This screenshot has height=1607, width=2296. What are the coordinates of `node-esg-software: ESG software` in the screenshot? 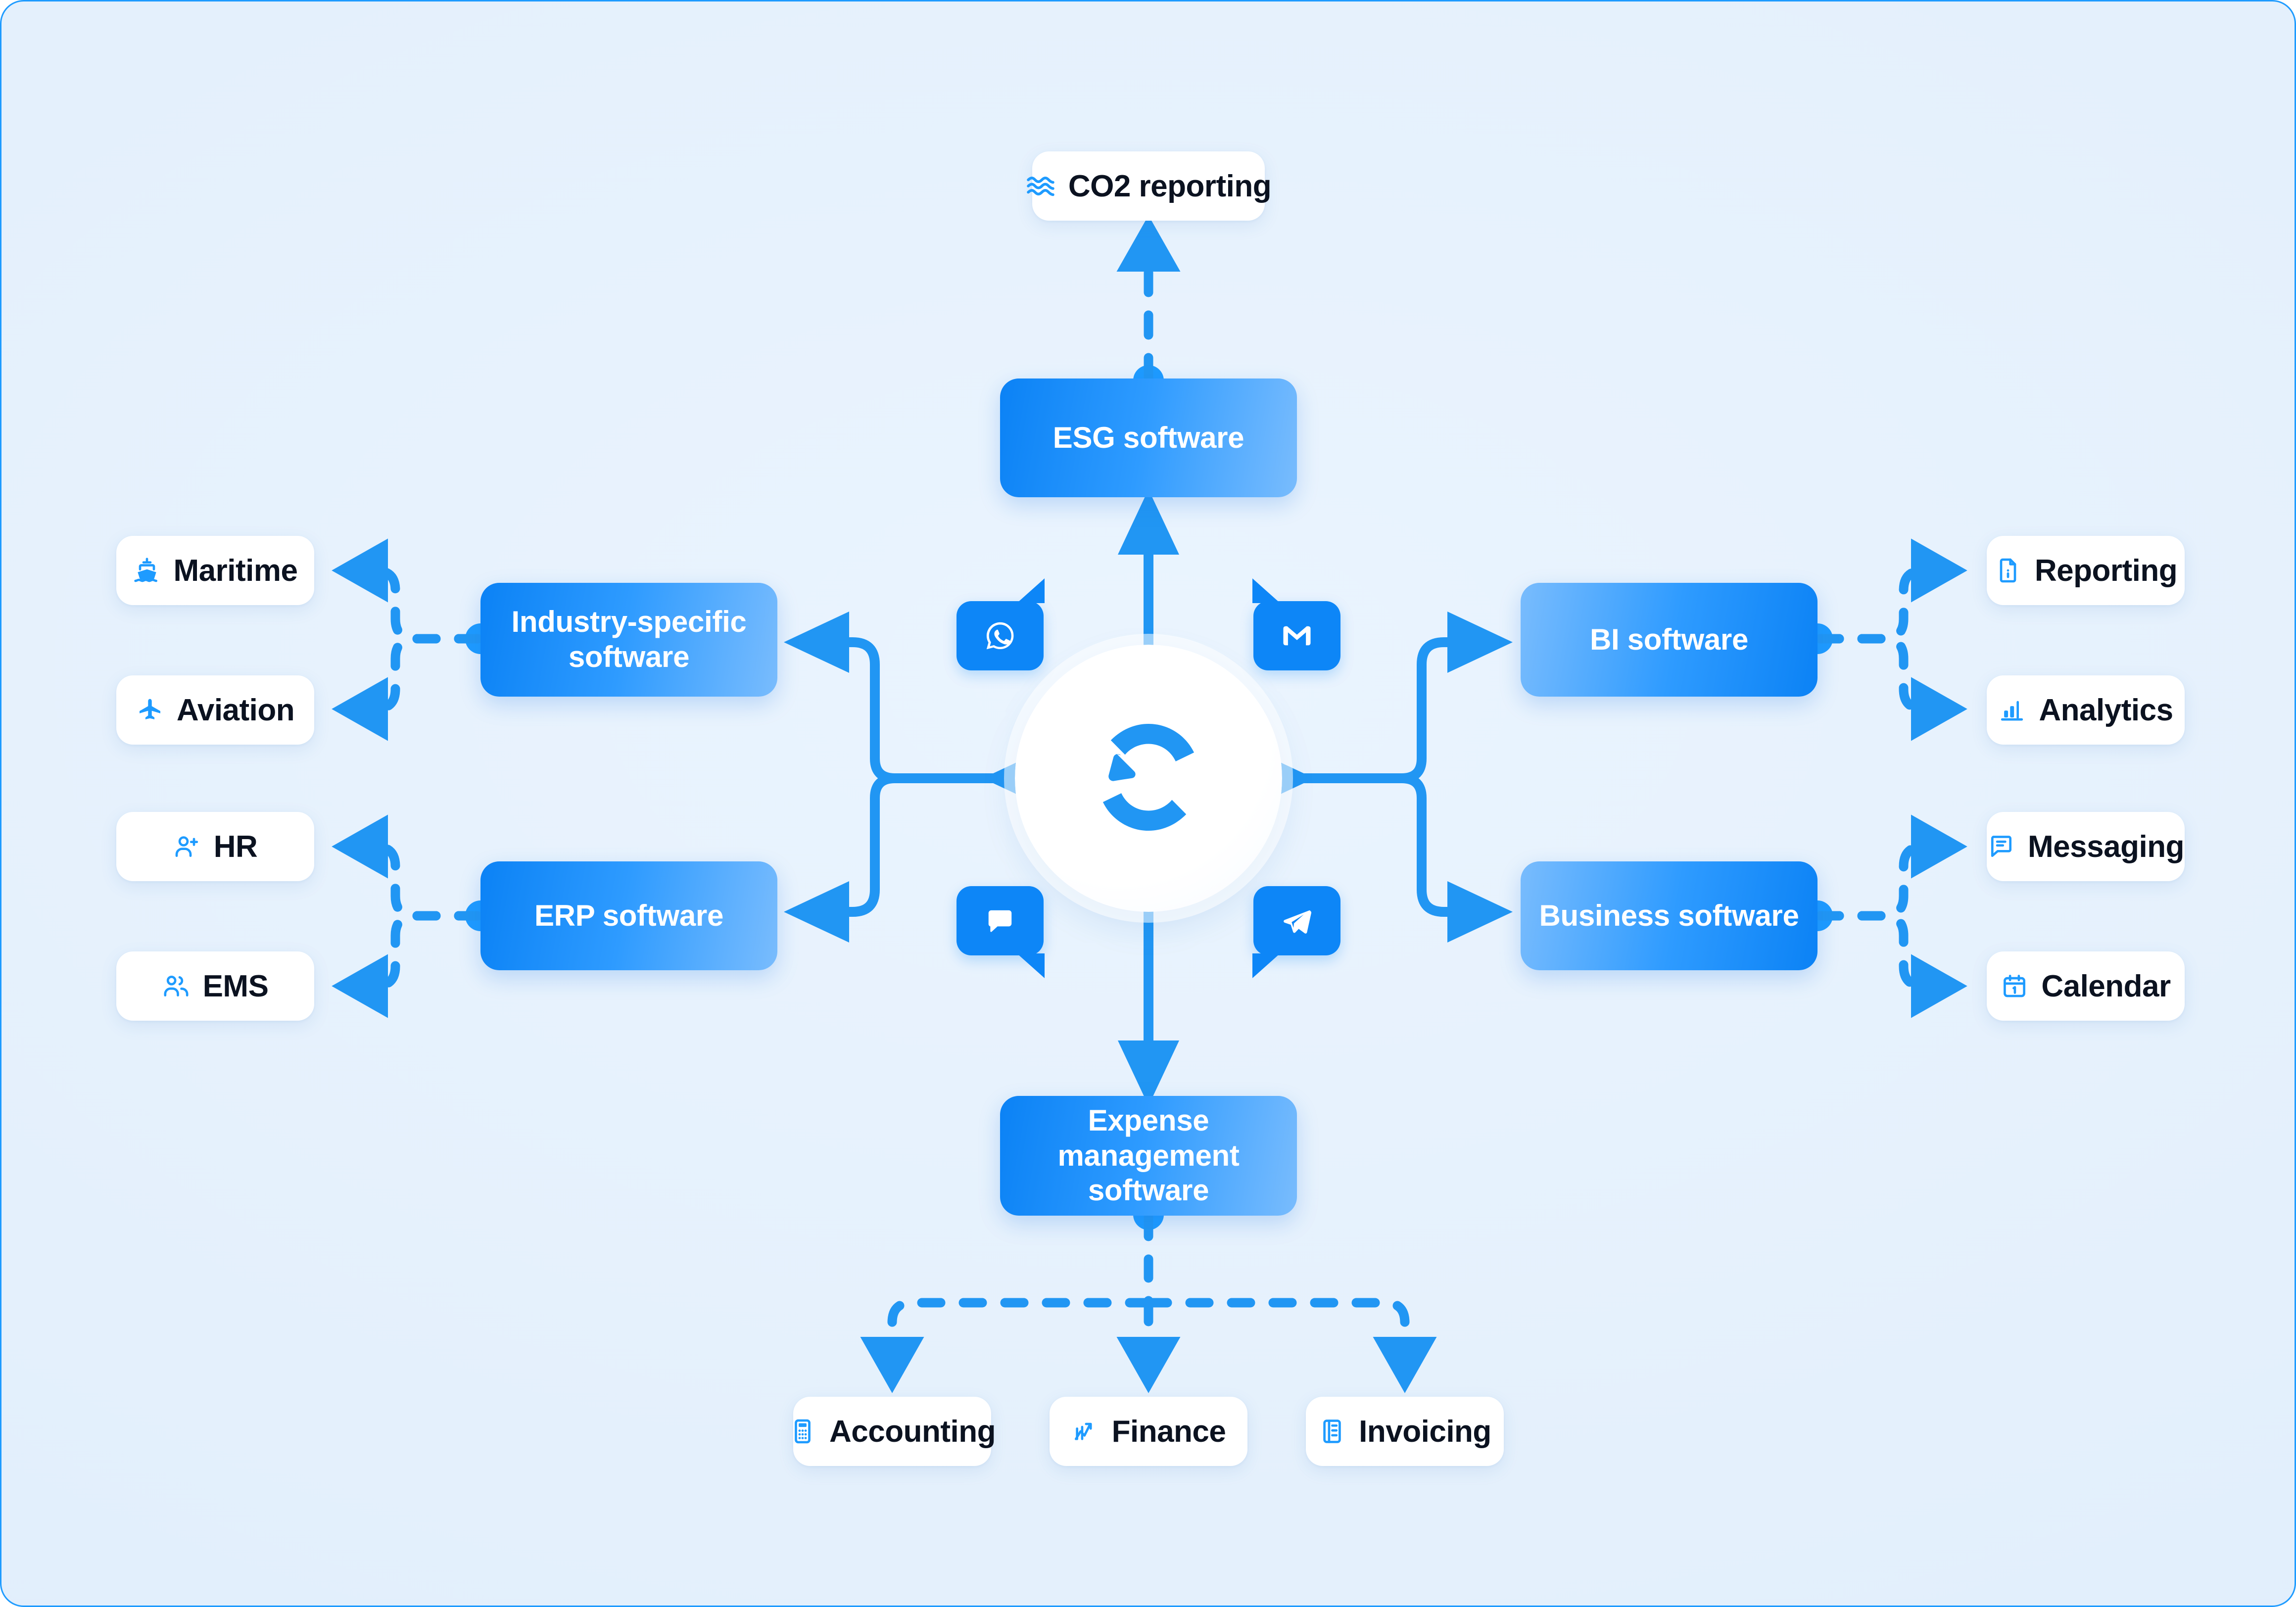 It's located at (1148, 438).